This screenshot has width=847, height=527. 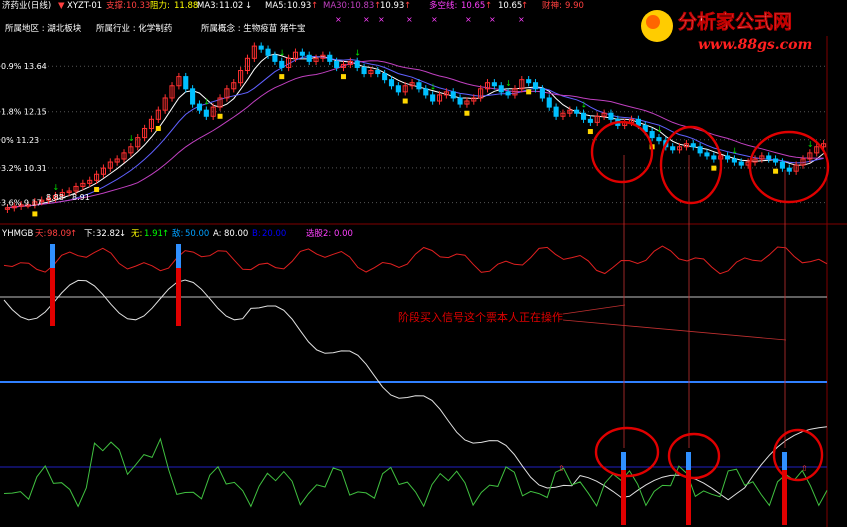 I want to click on xuangu-value: 0.00, so click(x=343, y=234).